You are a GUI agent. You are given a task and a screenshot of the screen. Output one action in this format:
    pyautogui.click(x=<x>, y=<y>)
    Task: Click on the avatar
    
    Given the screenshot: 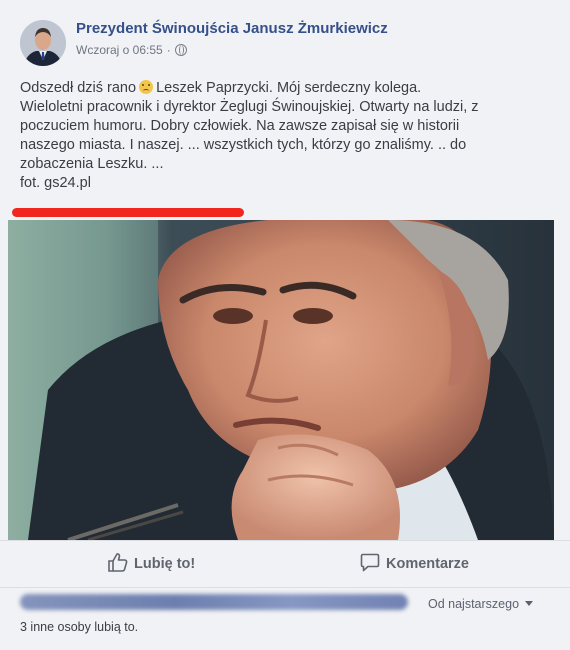 What is the action you would take?
    pyautogui.click(x=43, y=43)
    